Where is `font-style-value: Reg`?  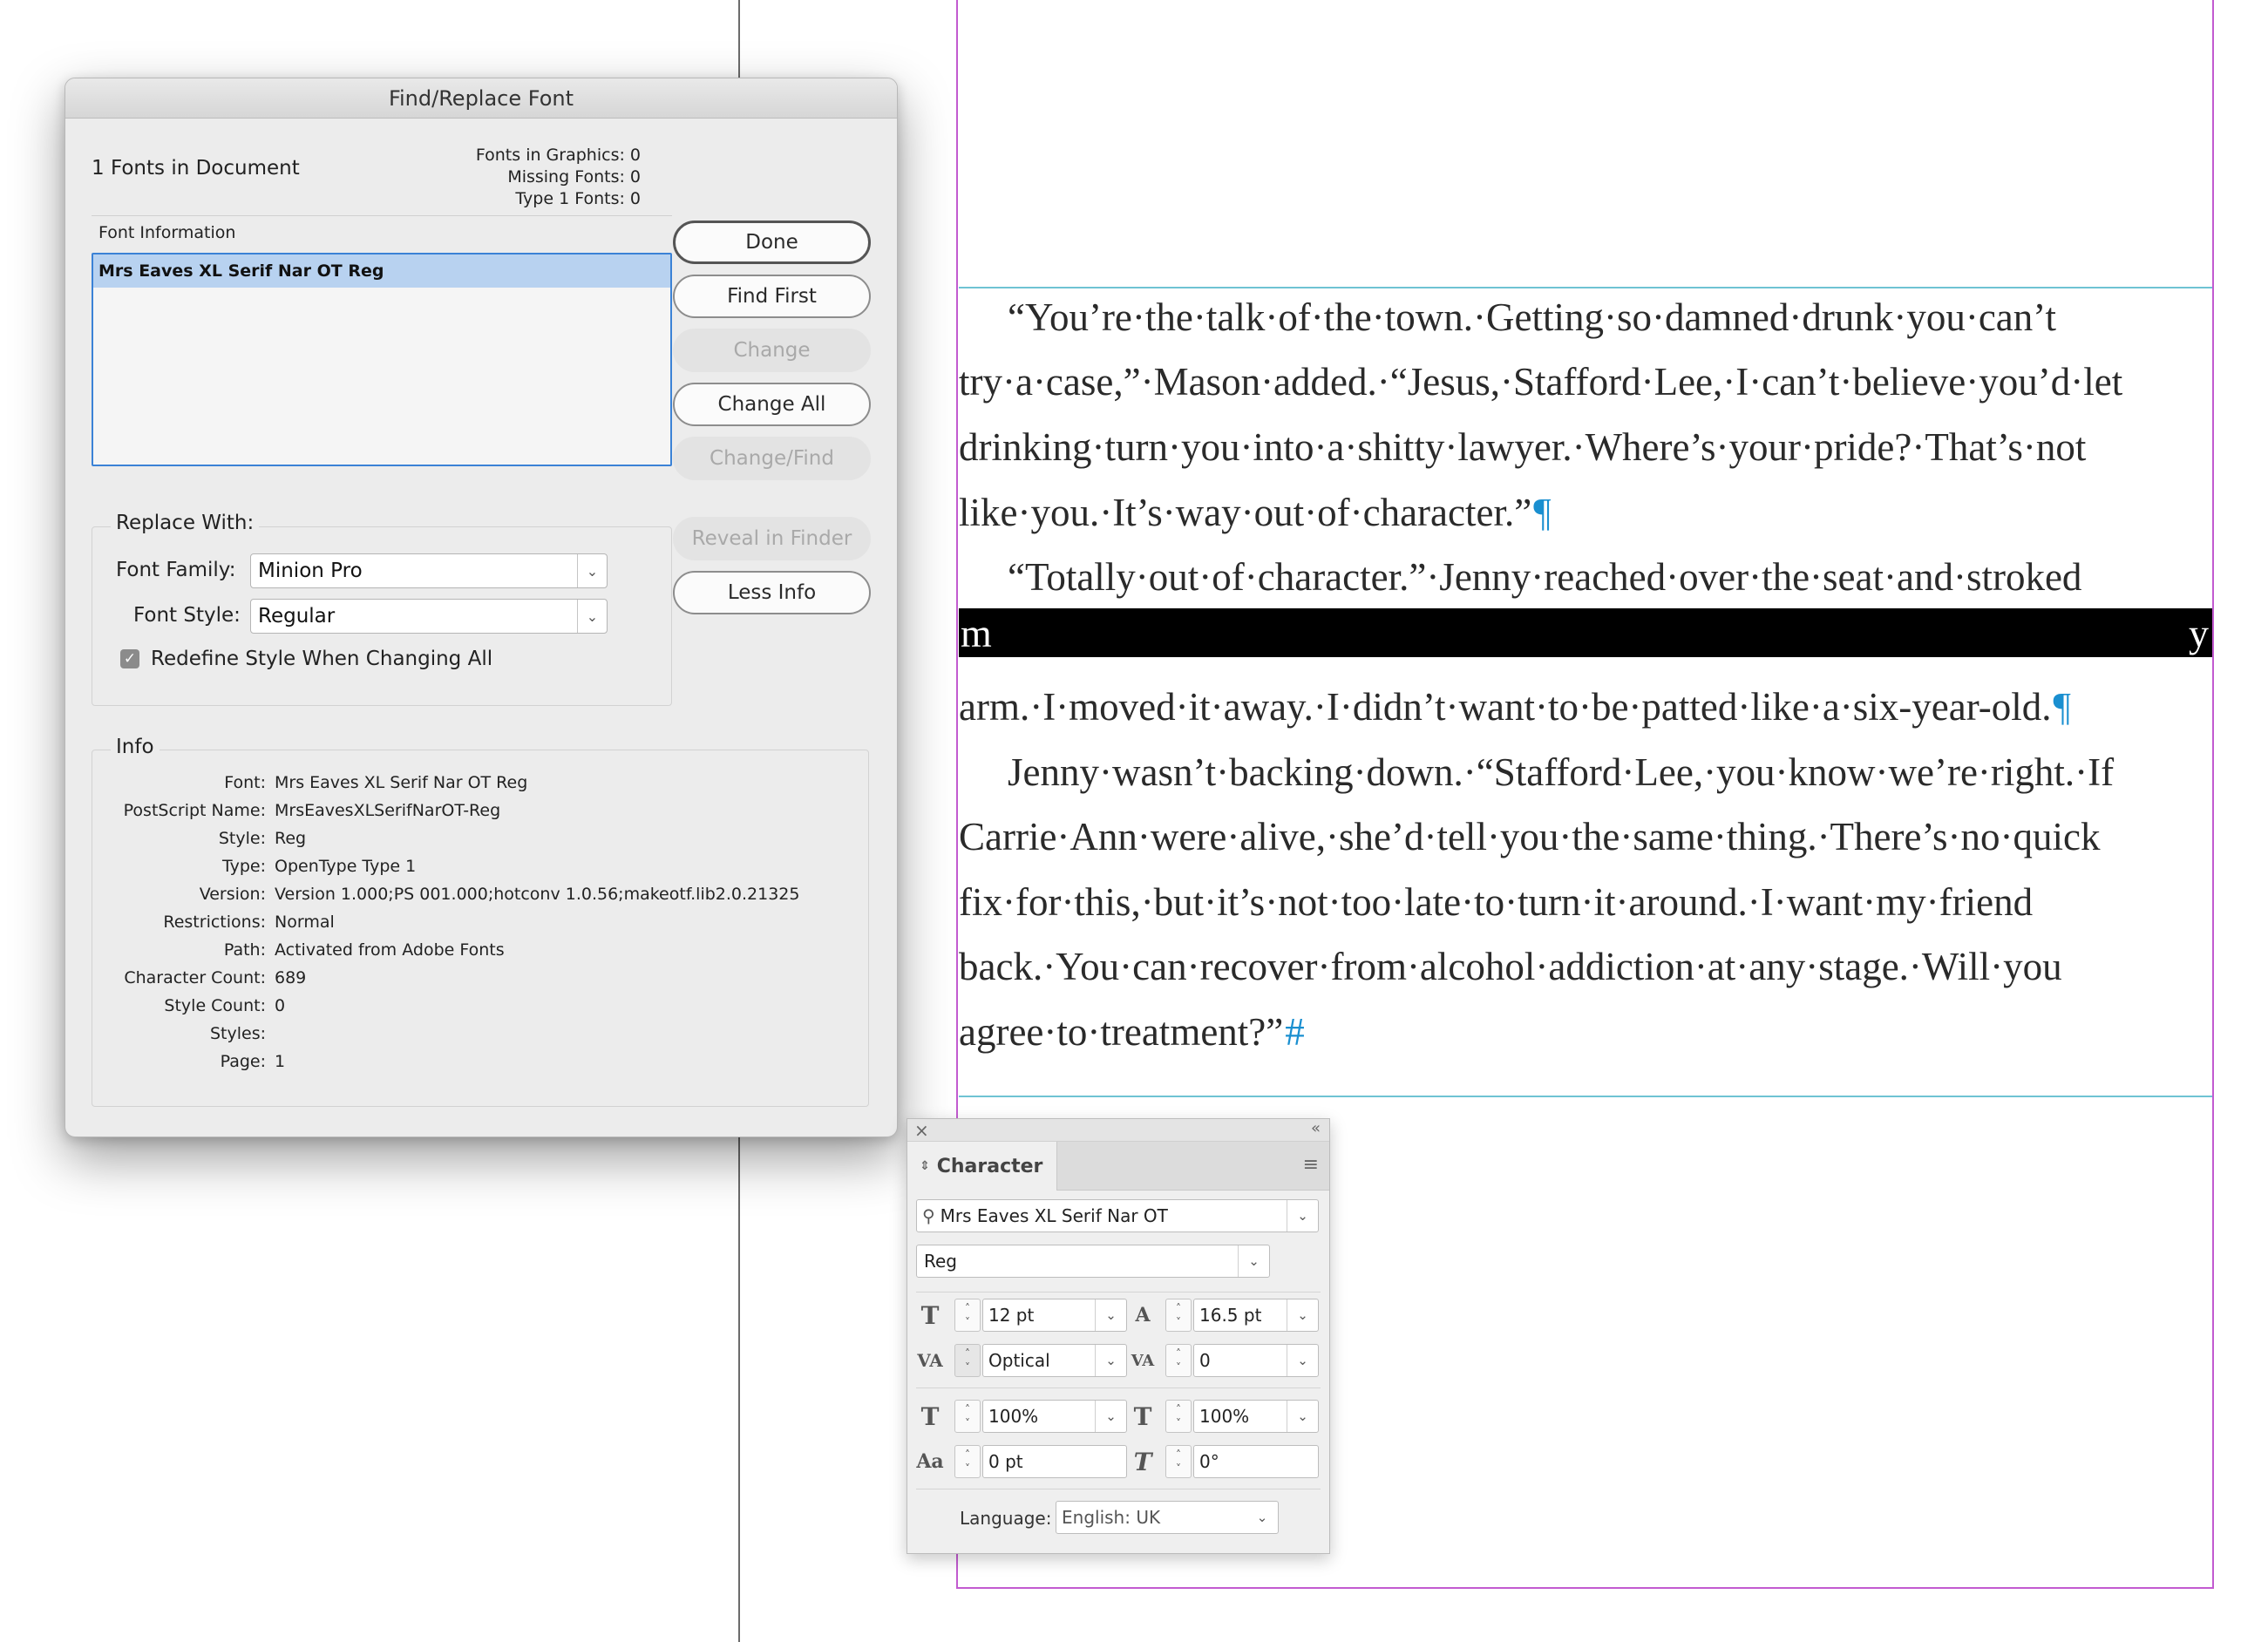 font-style-value: Reg is located at coordinates (940, 1261).